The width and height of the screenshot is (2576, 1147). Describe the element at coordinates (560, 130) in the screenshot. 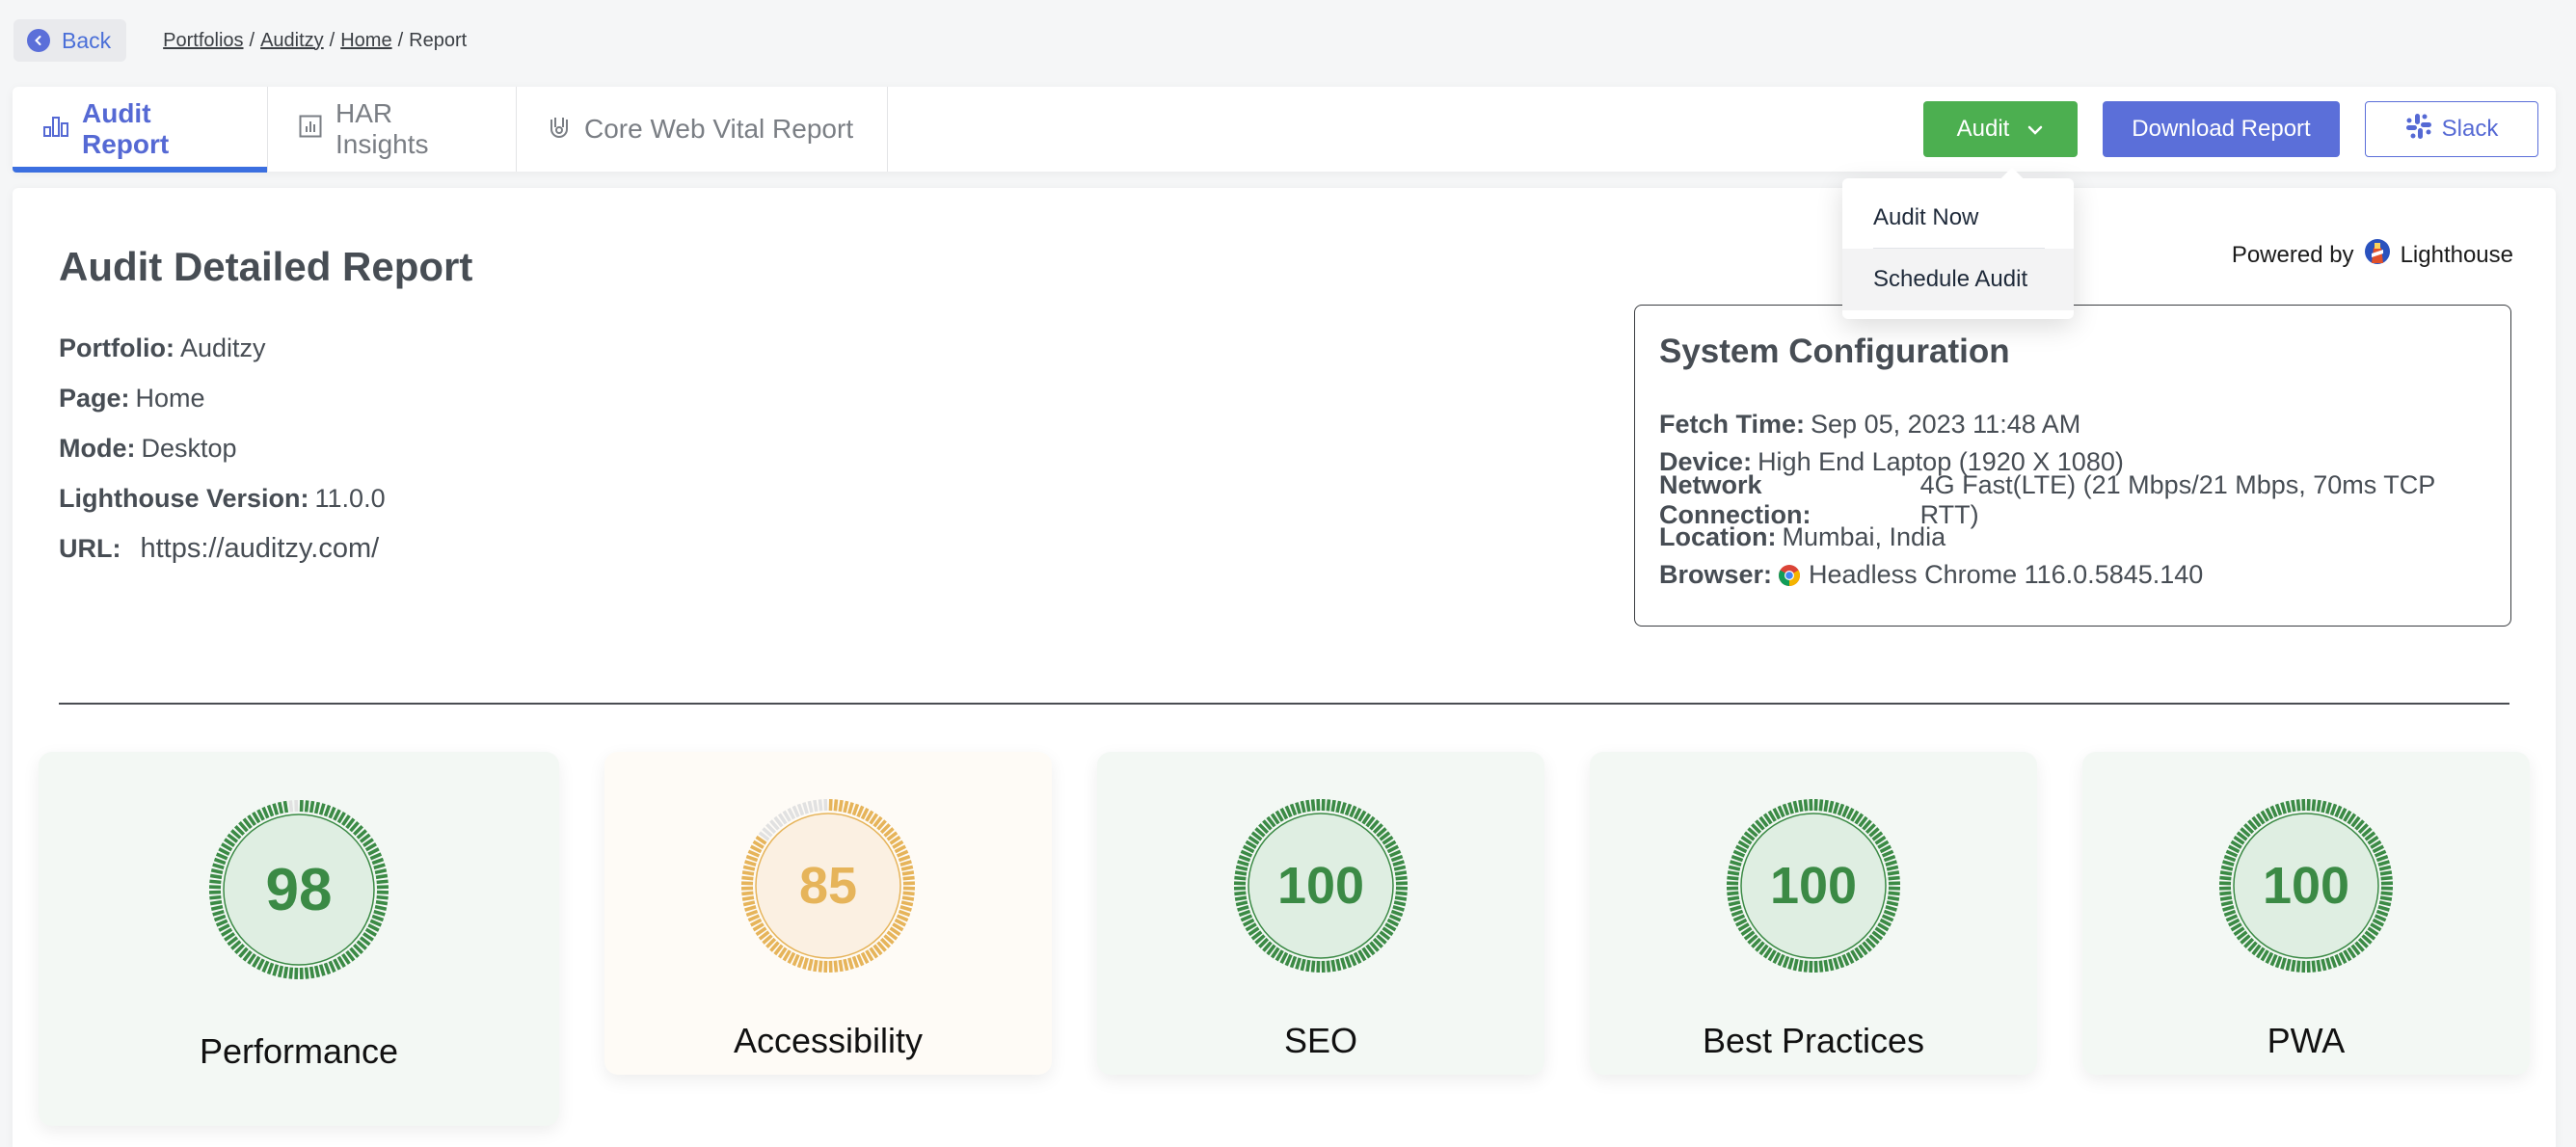

I see `hand-rock-icon` at that location.